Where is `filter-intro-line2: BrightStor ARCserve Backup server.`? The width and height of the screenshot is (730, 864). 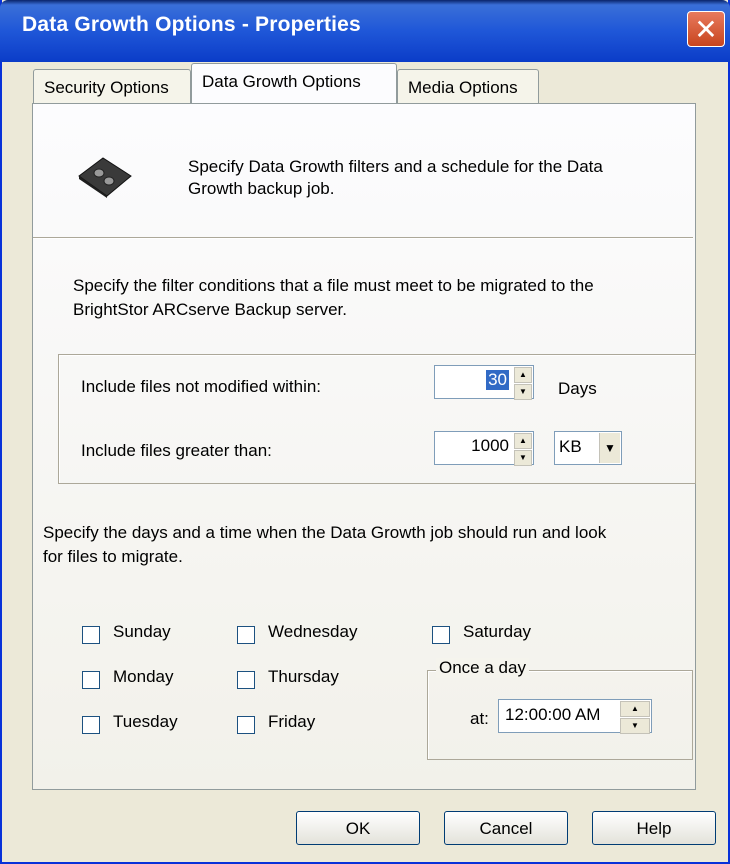
filter-intro-line2: BrightStor ARCserve Backup server. is located at coordinates (210, 309).